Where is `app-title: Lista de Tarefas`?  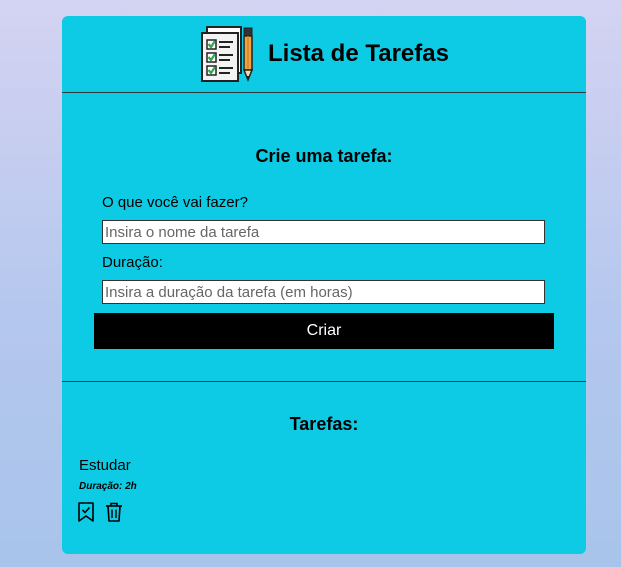
app-title: Lista de Tarefas is located at coordinates (358, 53).